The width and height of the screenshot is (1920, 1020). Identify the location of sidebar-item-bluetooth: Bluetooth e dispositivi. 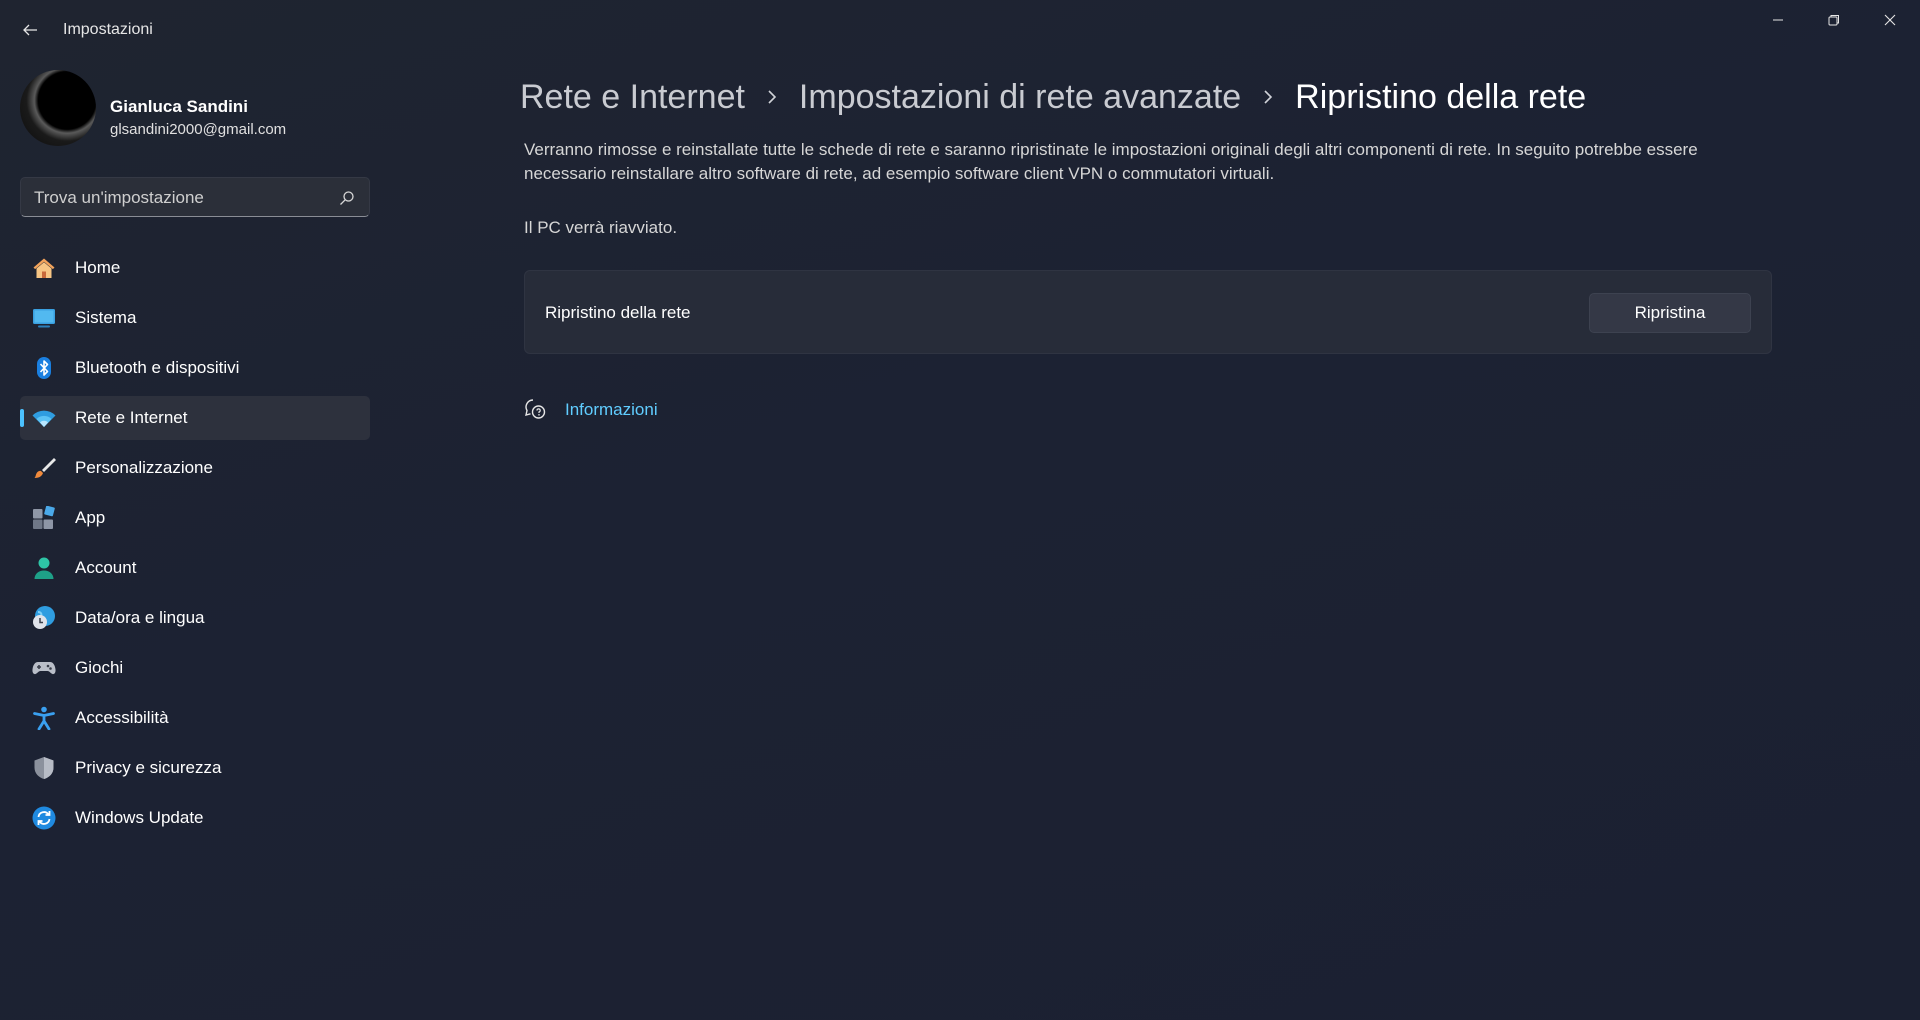
(195, 368).